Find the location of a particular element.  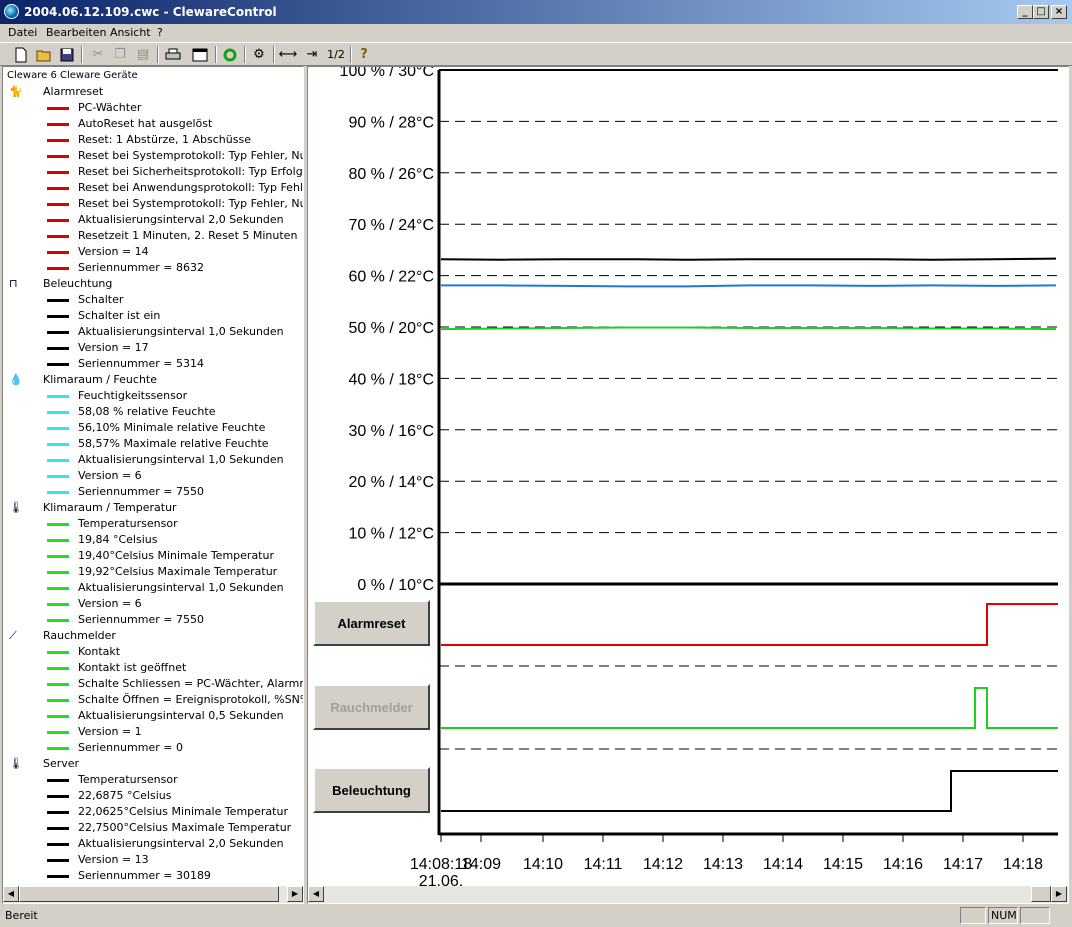

zoom-half-button: 1/2 is located at coordinates (336, 54).